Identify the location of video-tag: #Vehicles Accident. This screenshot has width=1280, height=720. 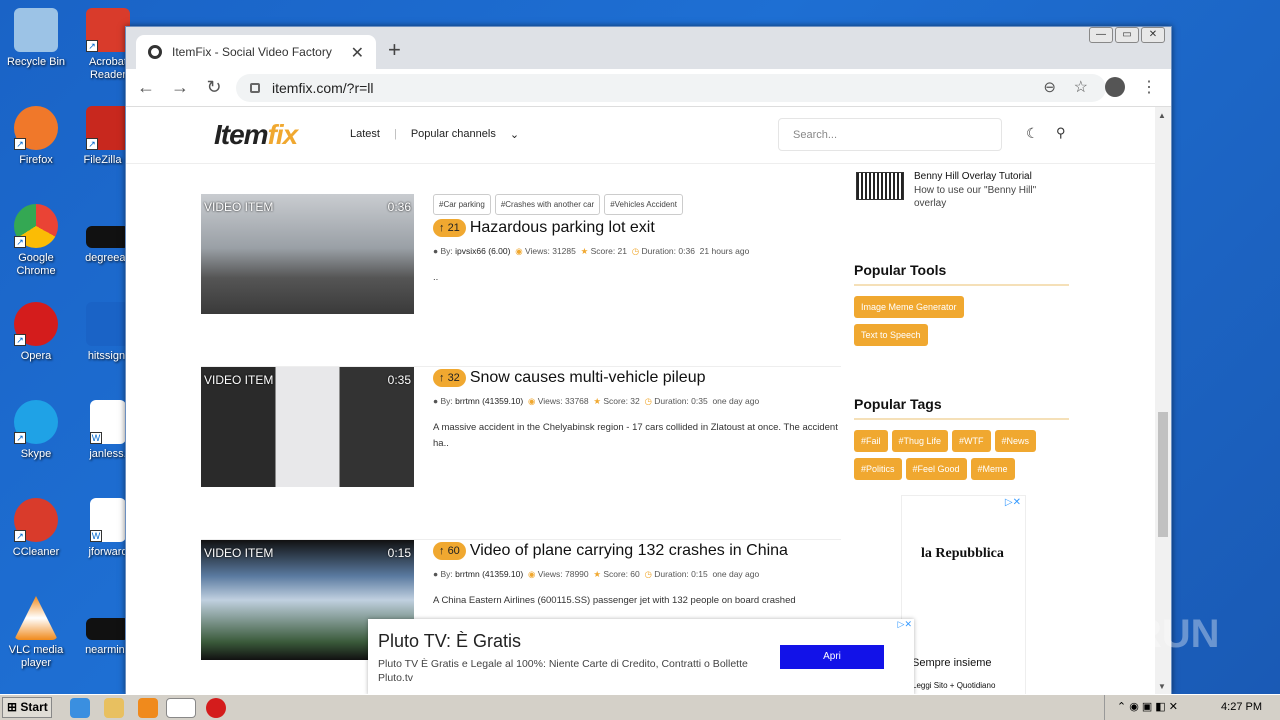
(643, 204).